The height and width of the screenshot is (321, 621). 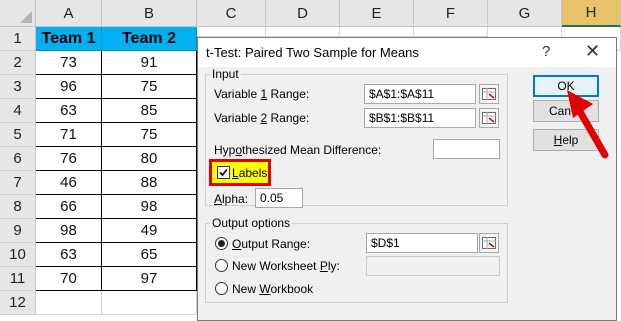 What do you see at coordinates (18, 279) in the screenshot?
I see `row-header: 11` at bounding box center [18, 279].